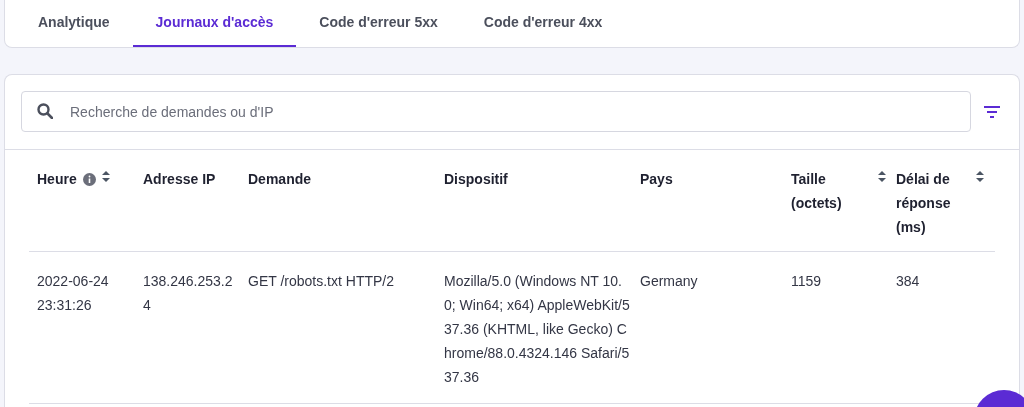 Image resolution: width=1024 pixels, height=407 pixels. What do you see at coordinates (90, 203) in the screenshot?
I see `column-header: Heure` at bounding box center [90, 203].